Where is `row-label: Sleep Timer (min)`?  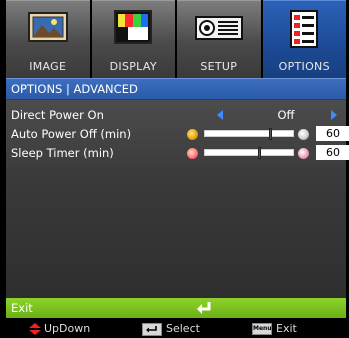 row-label: Sleep Timer (min) is located at coordinates (62, 153).